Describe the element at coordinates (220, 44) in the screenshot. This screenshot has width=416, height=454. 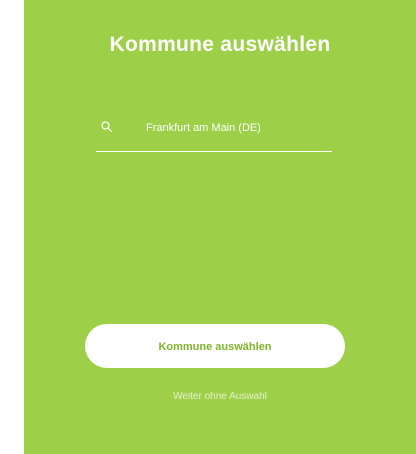
I see `dialog-title: Kommune auswählen` at that location.